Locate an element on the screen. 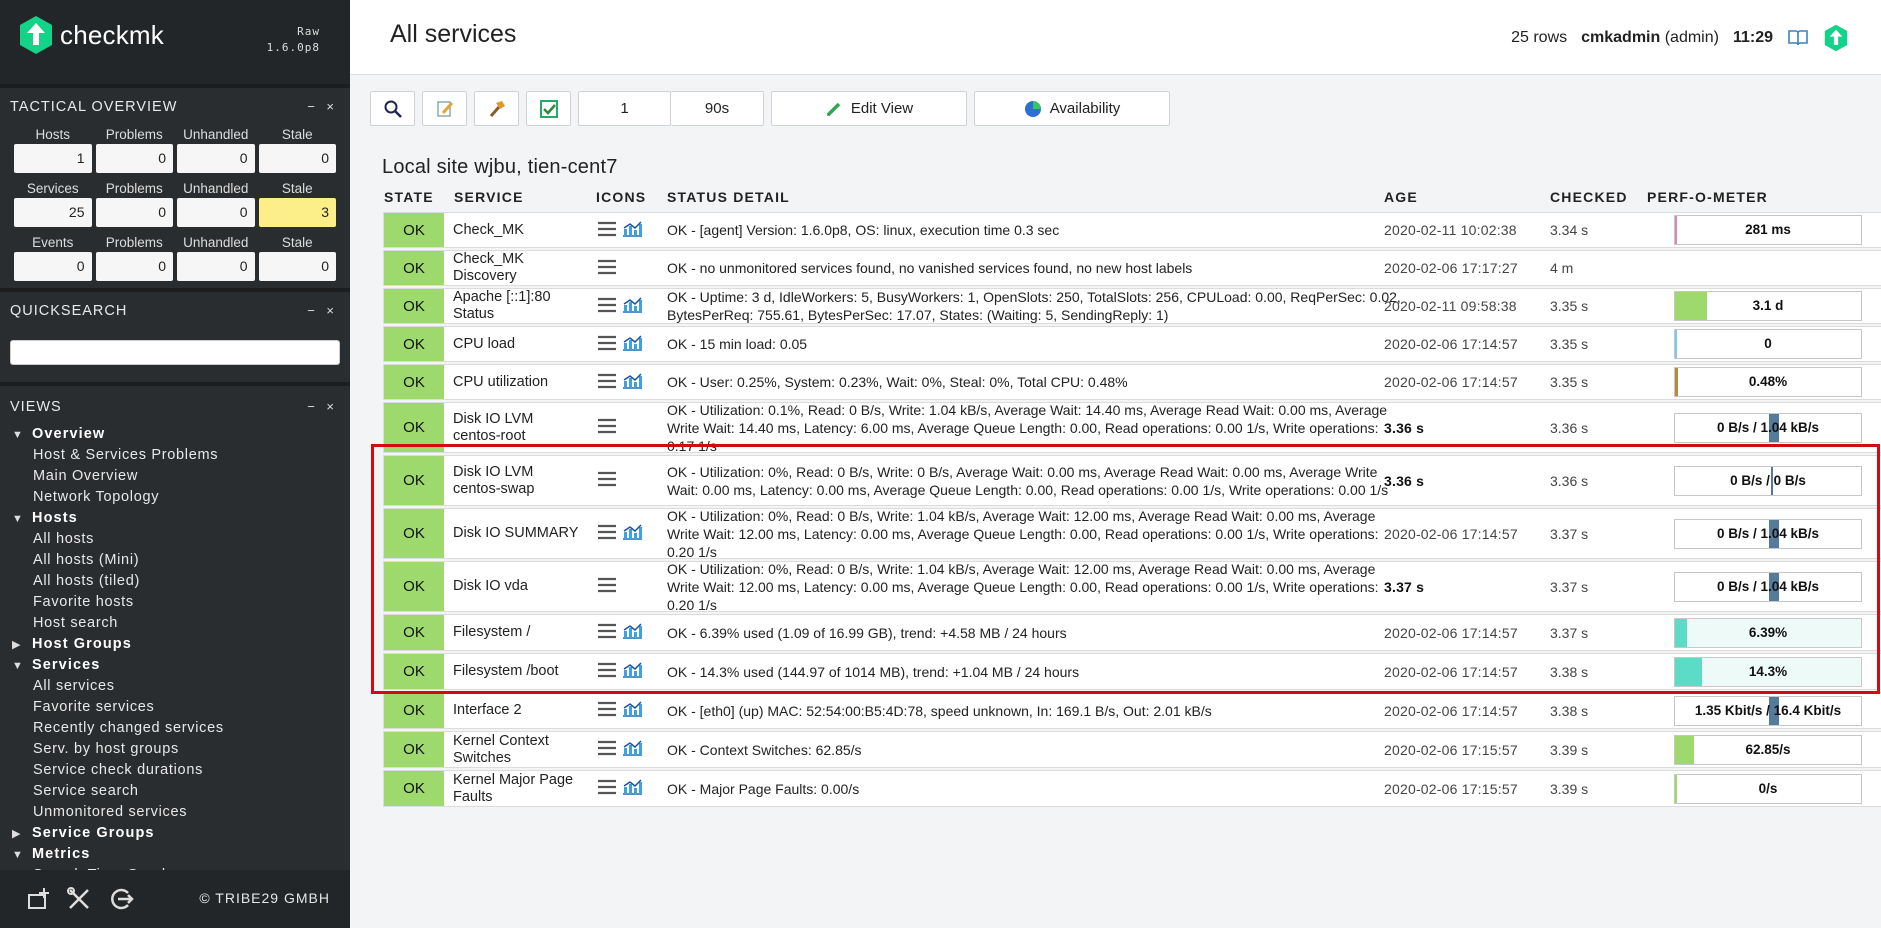 This screenshot has width=1881, height=928. service-name-link: CPU load is located at coordinates (518, 344).